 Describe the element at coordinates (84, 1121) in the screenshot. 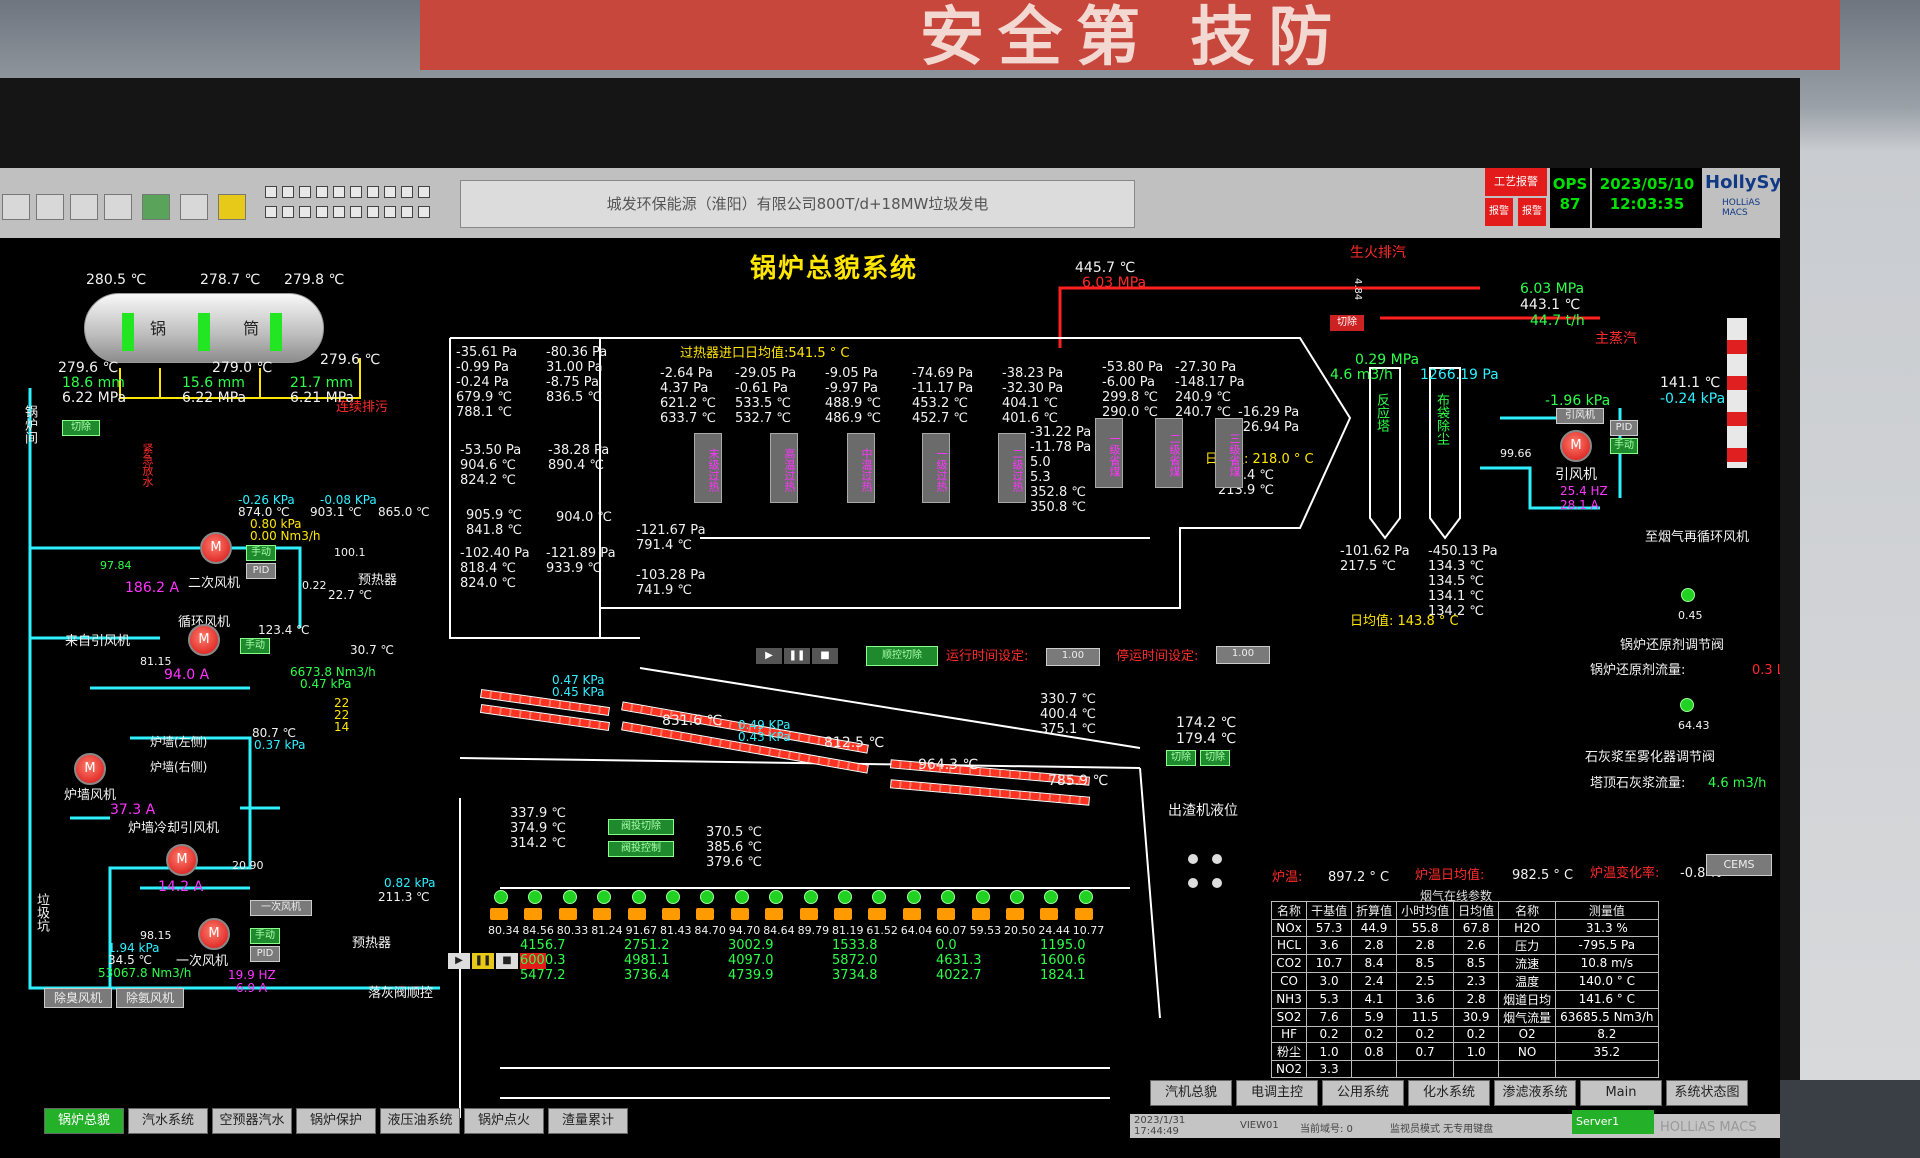

I see `nav-tab: 锅炉总貌` at that location.